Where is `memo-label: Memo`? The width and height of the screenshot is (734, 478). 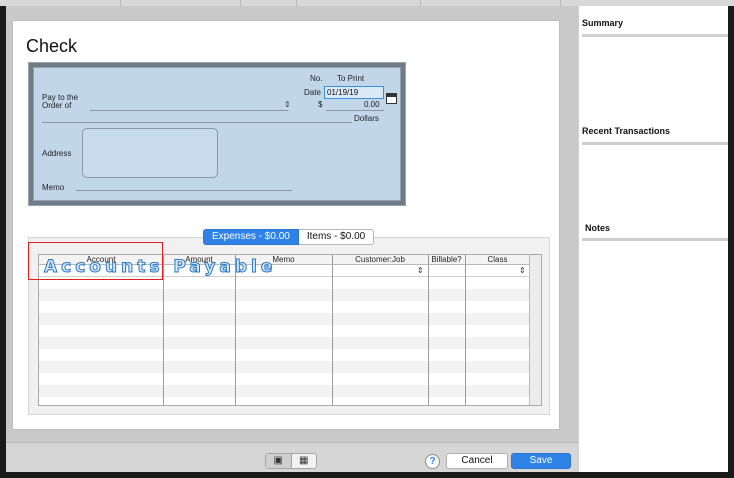 memo-label: Memo is located at coordinates (53, 187).